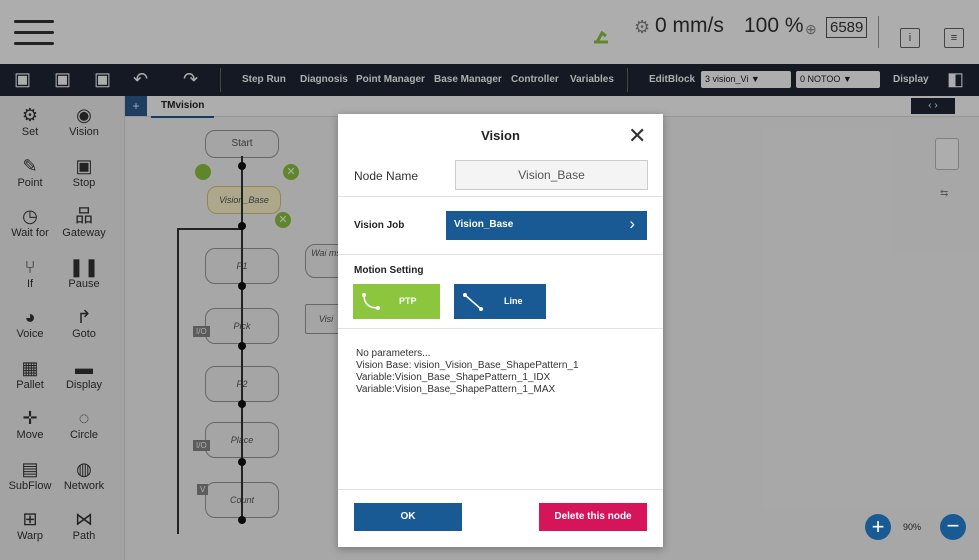 Image resolution: width=979 pixels, height=560 pixels. Describe the element at coordinates (408, 517) in the screenshot. I see `ok-button: OK` at that location.